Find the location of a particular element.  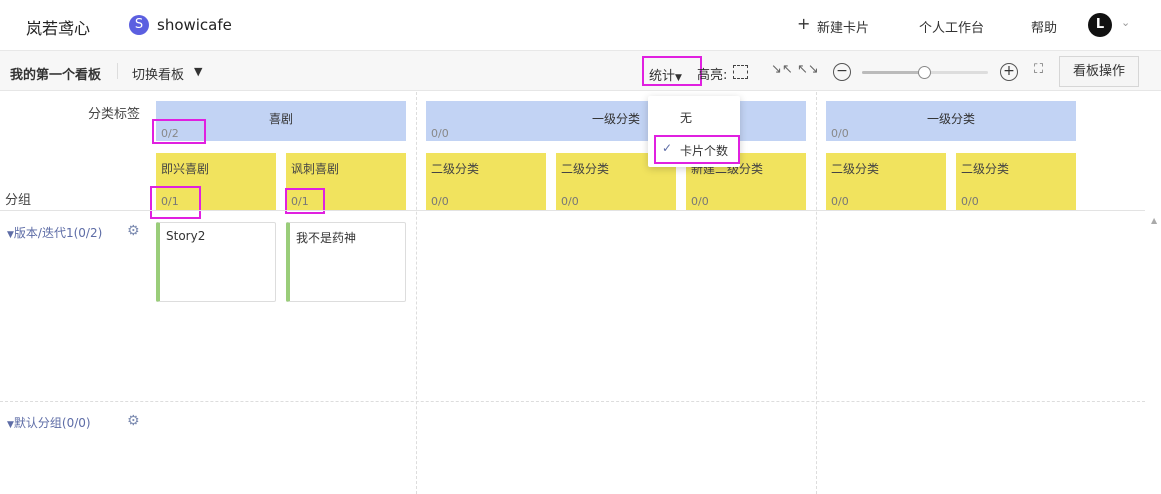

zoom-in-button: + is located at coordinates (1009, 72).